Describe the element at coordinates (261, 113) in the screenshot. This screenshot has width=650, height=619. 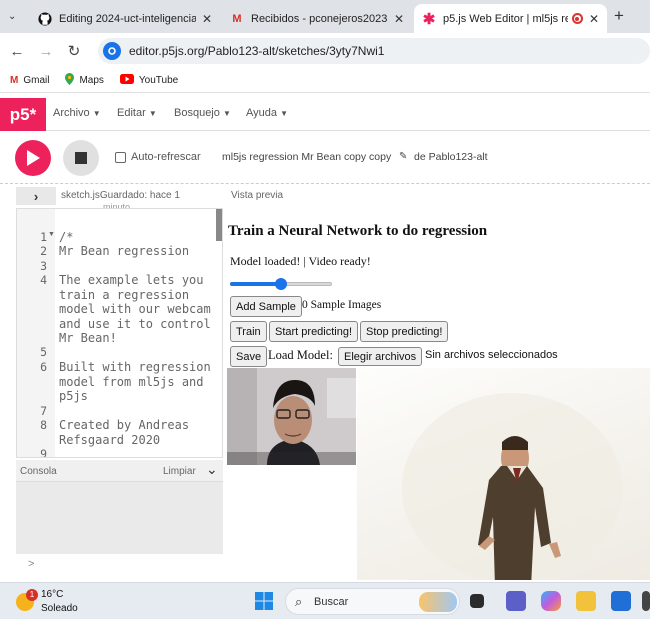
I see `menu-label: Ayuda` at that location.